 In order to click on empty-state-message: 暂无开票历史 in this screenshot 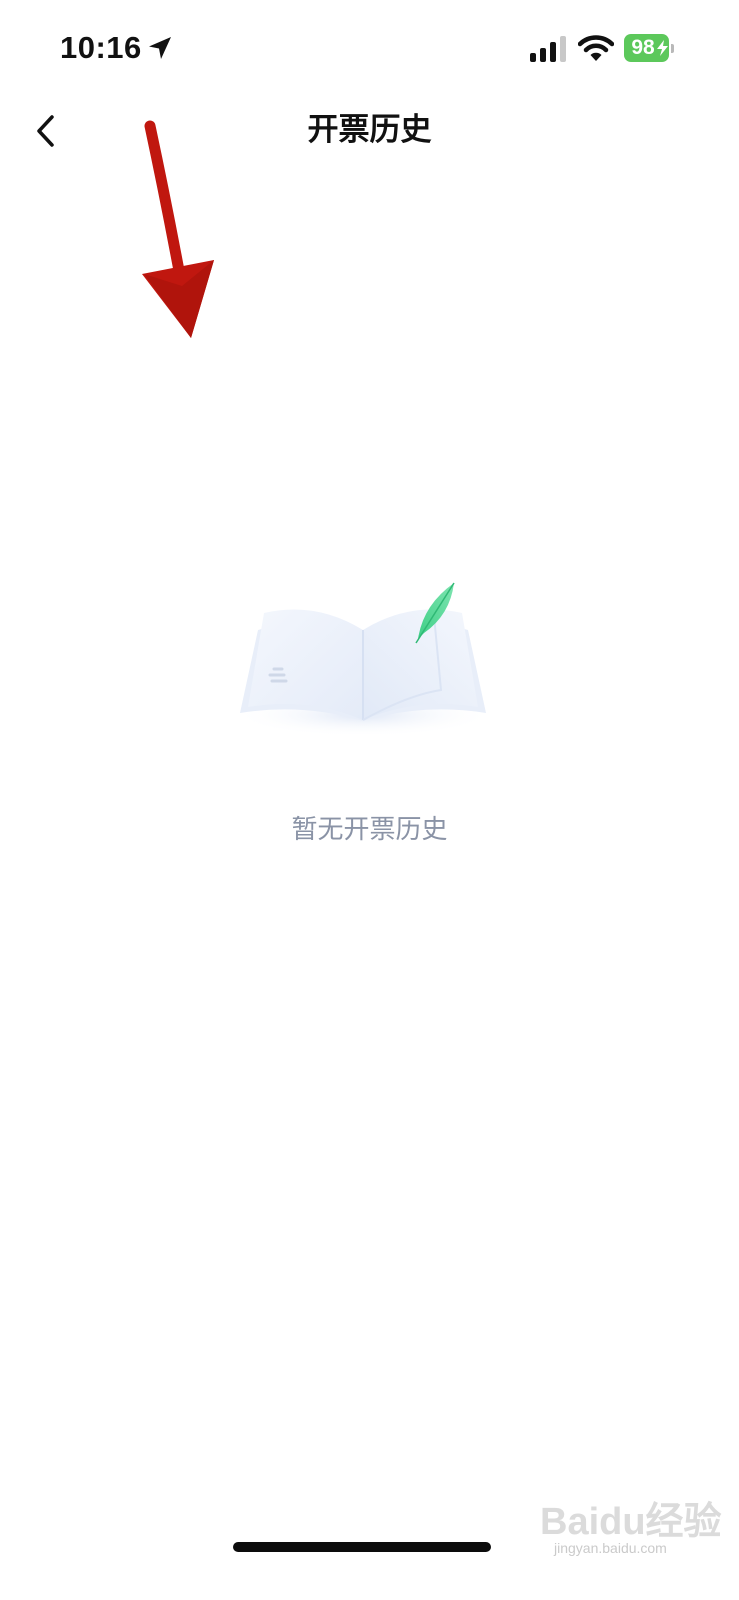, I will do `click(369, 830)`.